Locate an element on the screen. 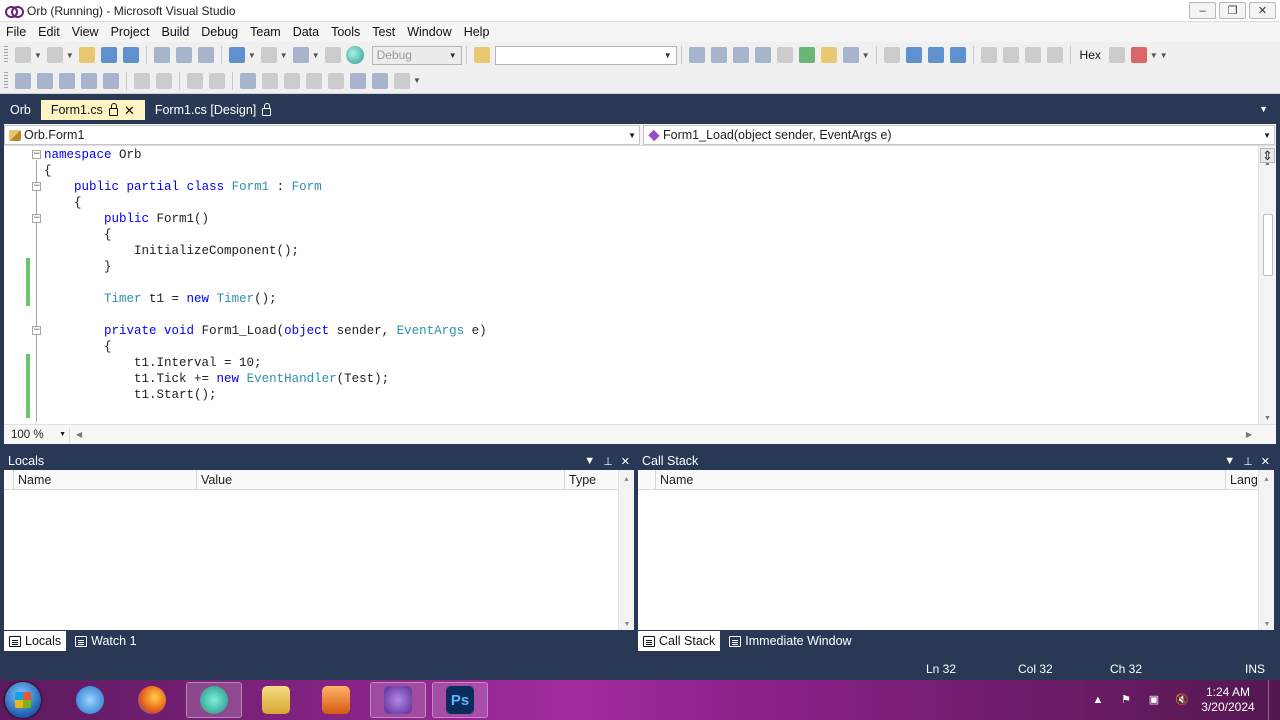 The image size is (1280, 720). solution-configuration-combo: Debug ▼ is located at coordinates (416, 55).